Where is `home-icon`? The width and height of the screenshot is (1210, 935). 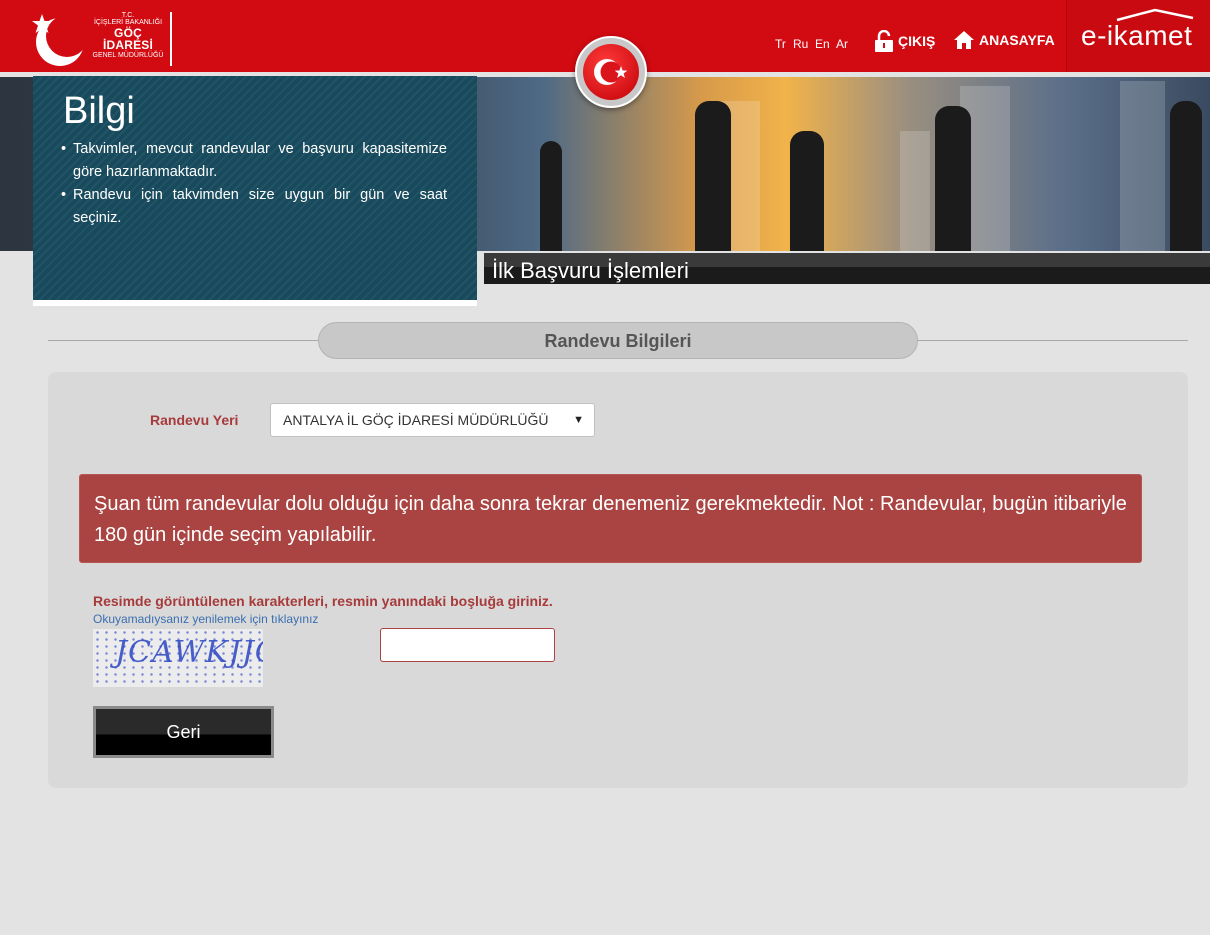 home-icon is located at coordinates (964, 40).